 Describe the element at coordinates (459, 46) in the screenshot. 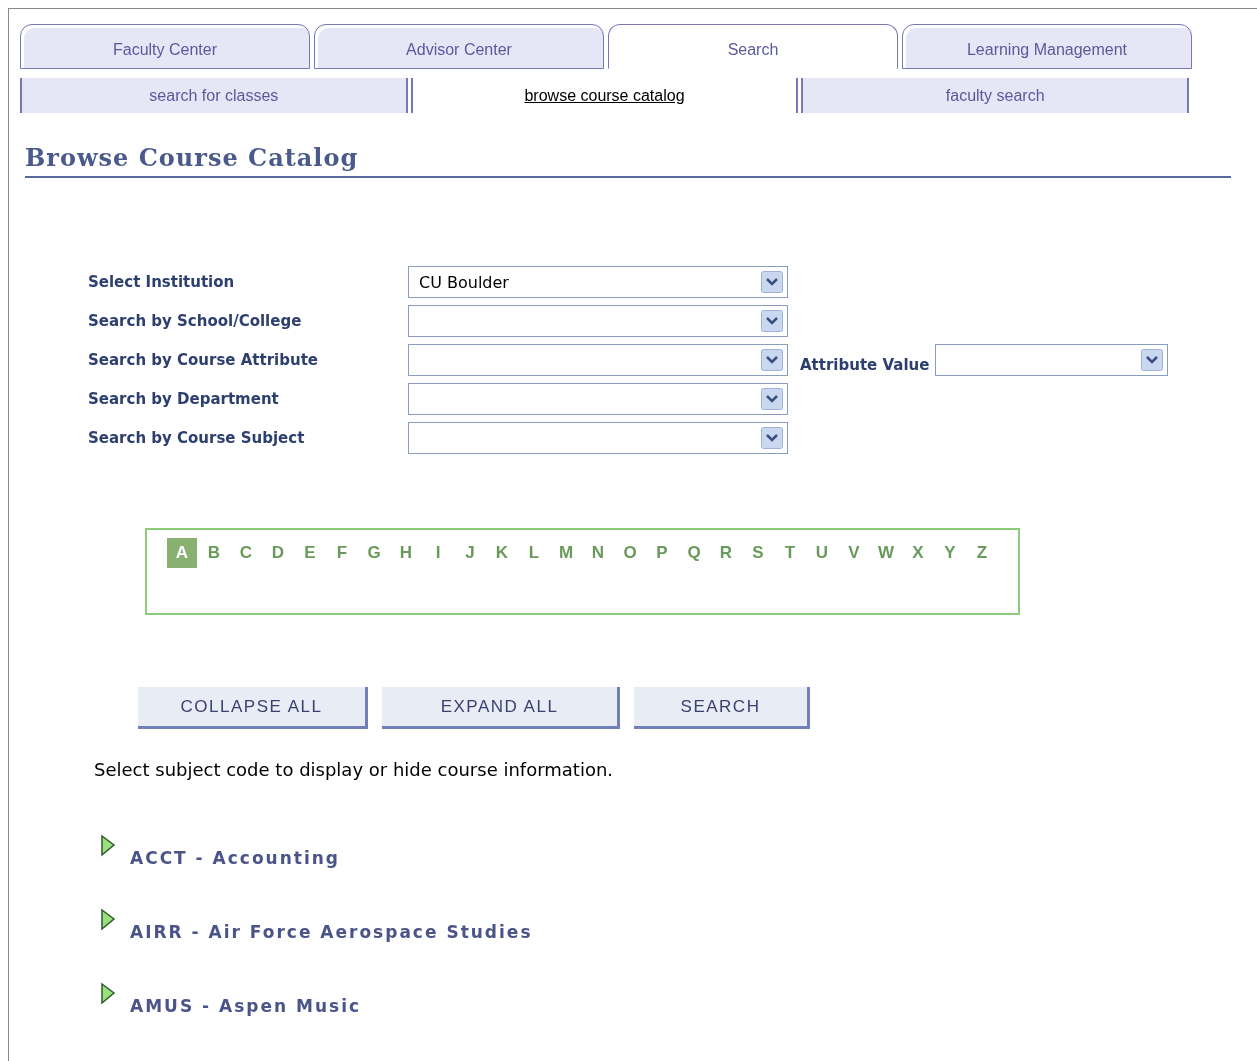

I see `tab: Advisor Center` at that location.